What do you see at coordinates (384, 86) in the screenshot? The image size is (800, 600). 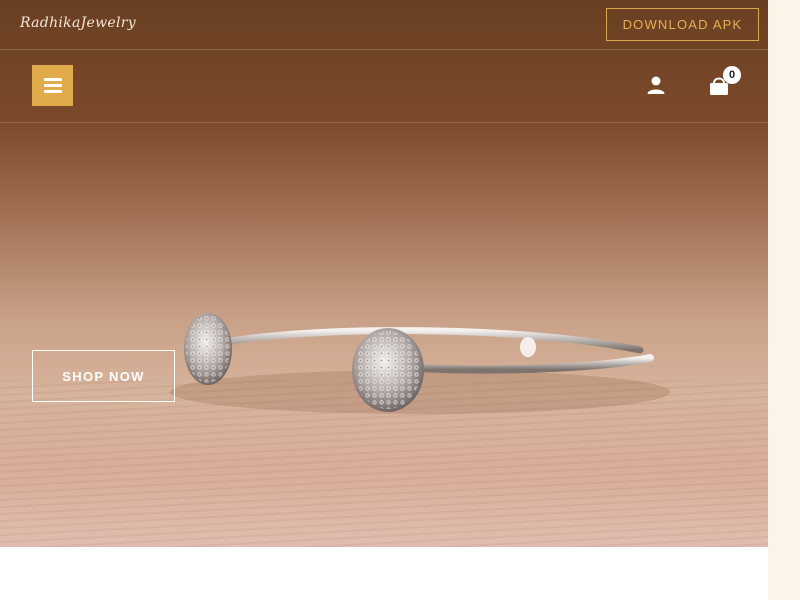 I see `main-navbar: 0` at bounding box center [384, 86].